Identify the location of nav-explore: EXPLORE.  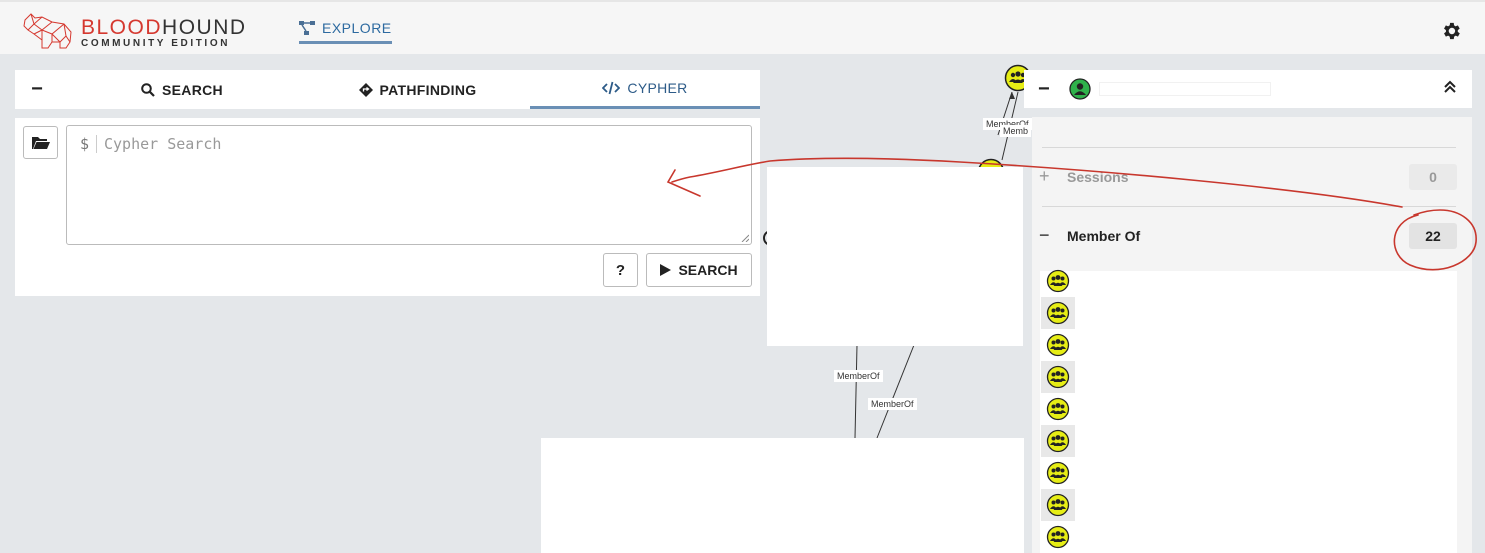
(345, 31).